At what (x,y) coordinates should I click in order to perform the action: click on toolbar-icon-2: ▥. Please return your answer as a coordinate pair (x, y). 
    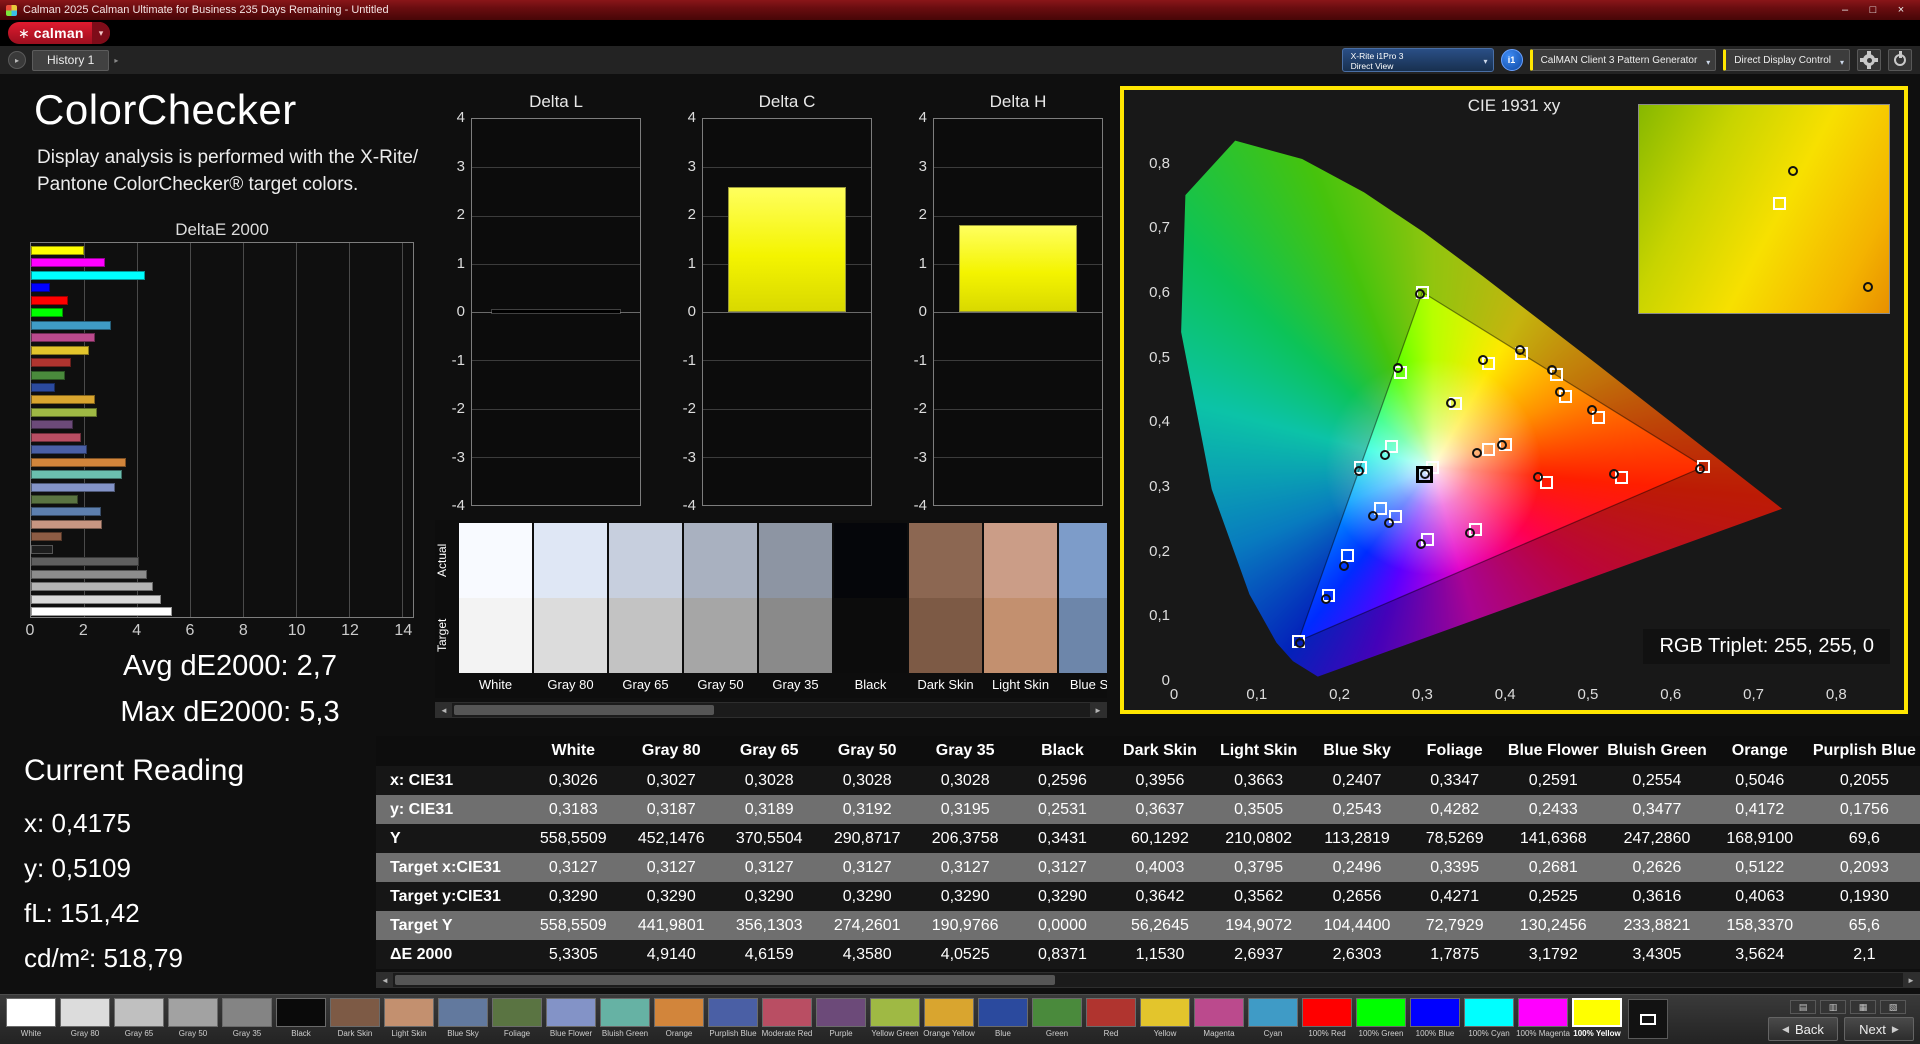
    Looking at the image, I should click on (1833, 1007).